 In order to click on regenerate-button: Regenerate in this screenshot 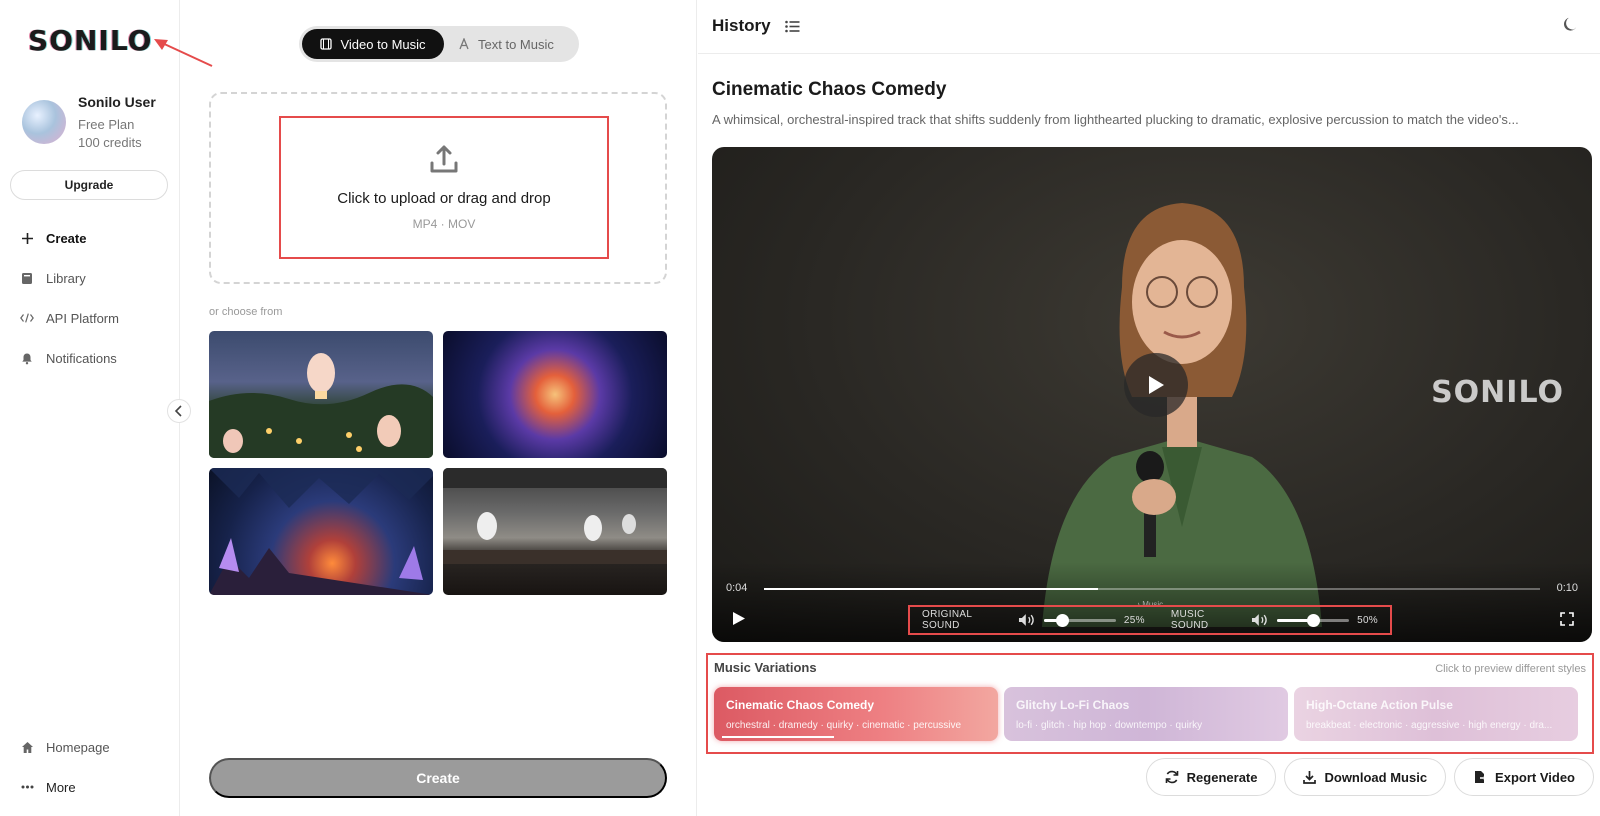, I will do `click(1211, 777)`.